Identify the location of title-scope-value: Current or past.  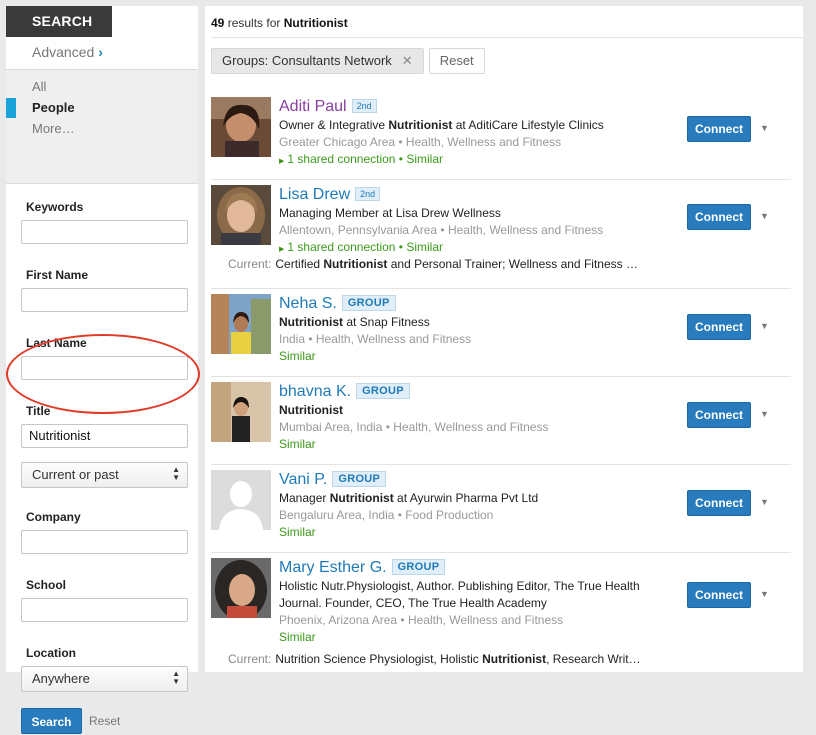
(75, 474).